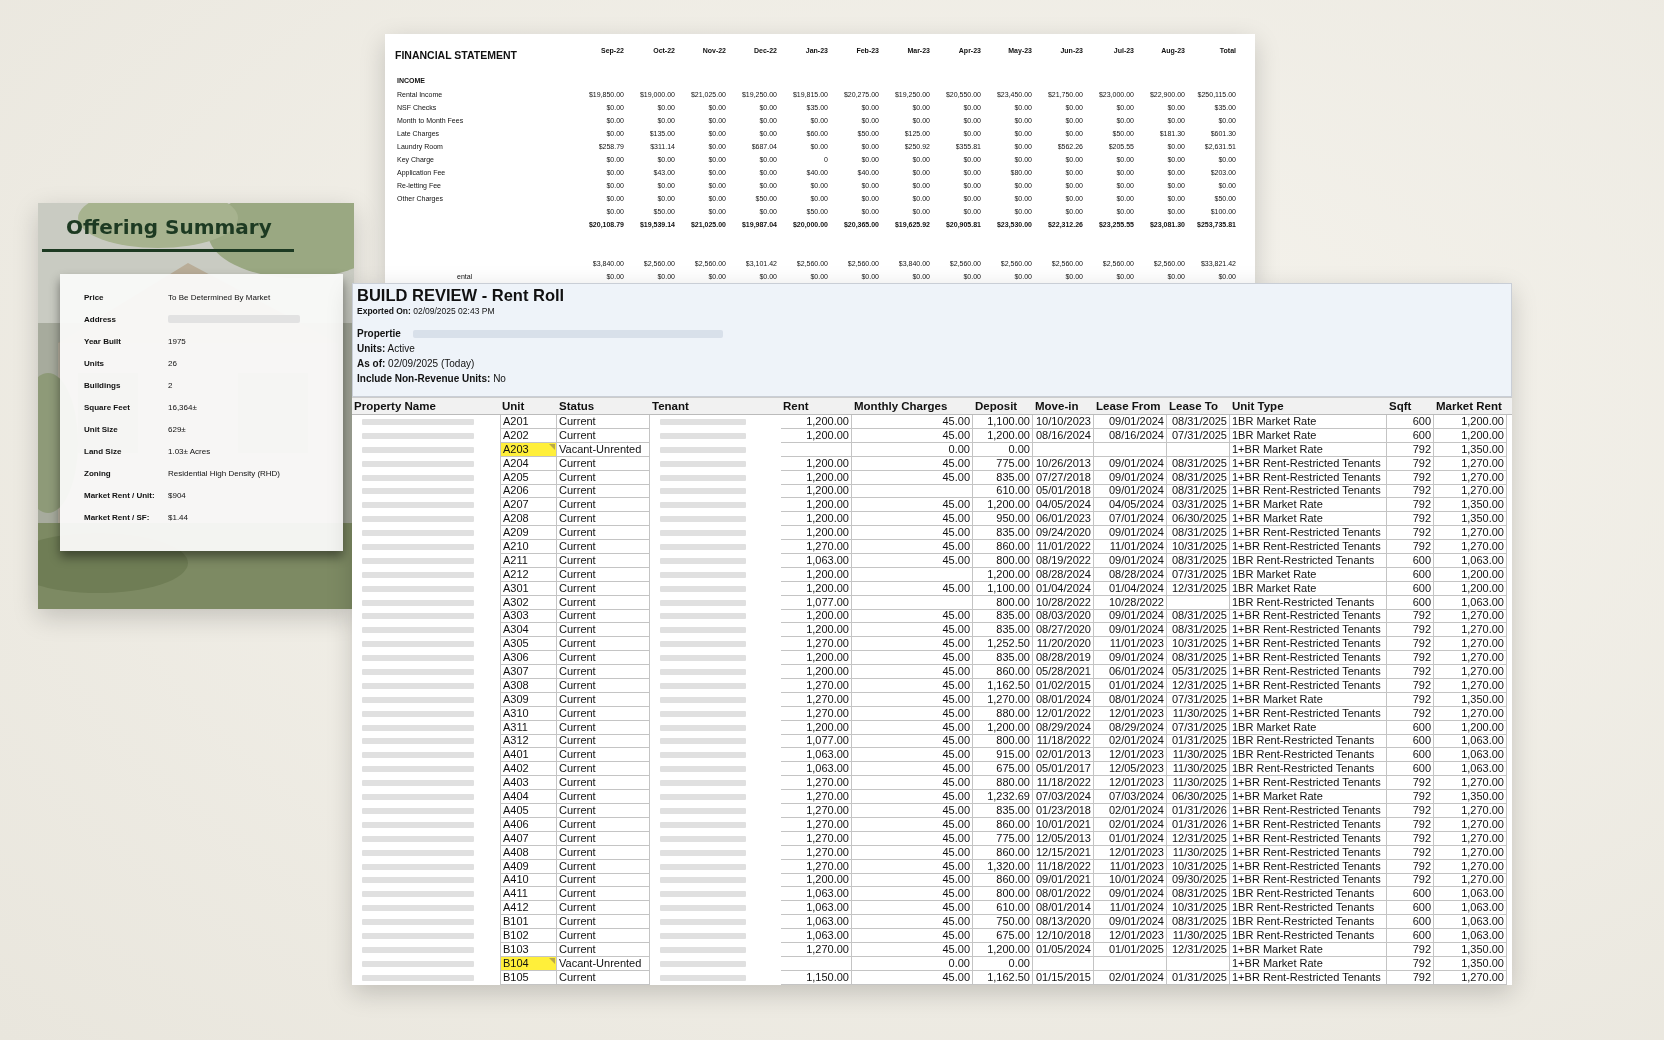 This screenshot has width=1664, height=1040. I want to click on column-header: Tenant, so click(670, 406).